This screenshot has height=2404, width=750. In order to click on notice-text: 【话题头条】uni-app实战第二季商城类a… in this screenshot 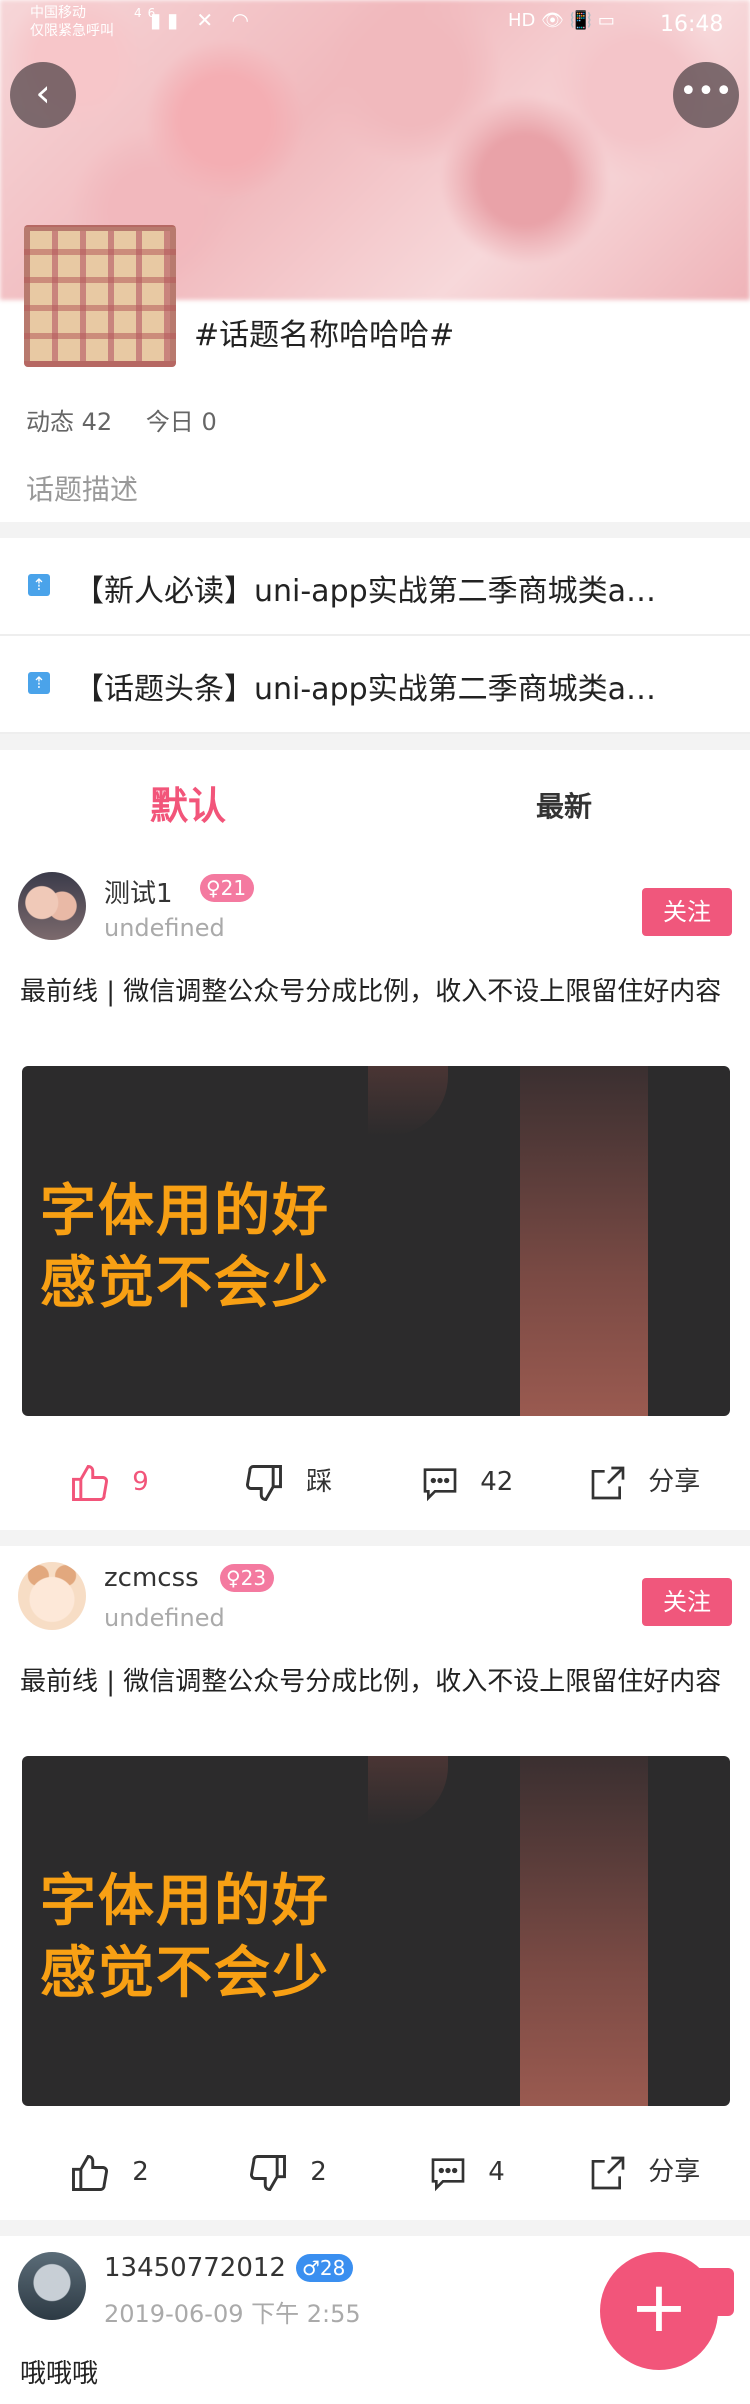, I will do `click(365, 689)`.